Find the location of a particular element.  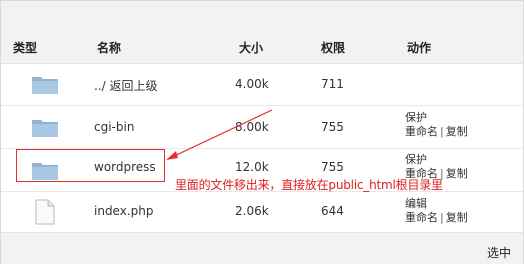

annotation-text: 里面的文件移出来，直接放在public_html根目录里 is located at coordinates (309, 185).